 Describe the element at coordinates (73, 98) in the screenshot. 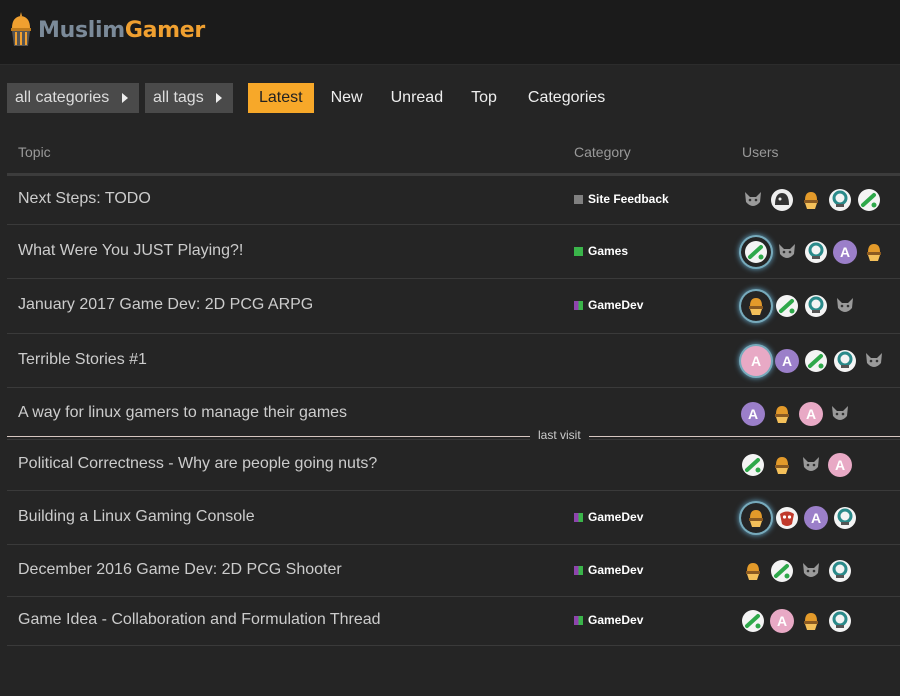

I see `category-dropdown: all categories` at that location.